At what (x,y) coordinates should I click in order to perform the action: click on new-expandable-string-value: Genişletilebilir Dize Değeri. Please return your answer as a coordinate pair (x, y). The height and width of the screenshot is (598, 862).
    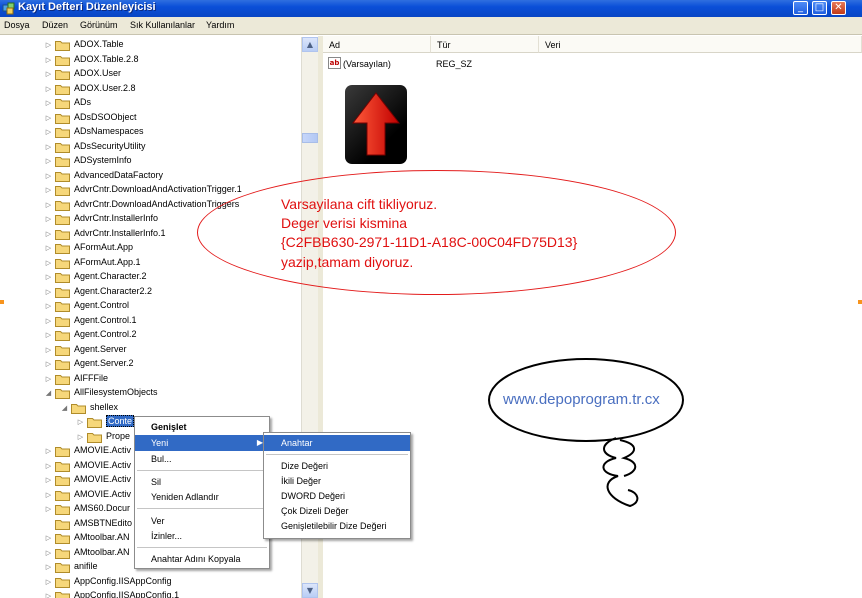
    Looking at the image, I should click on (337, 526).